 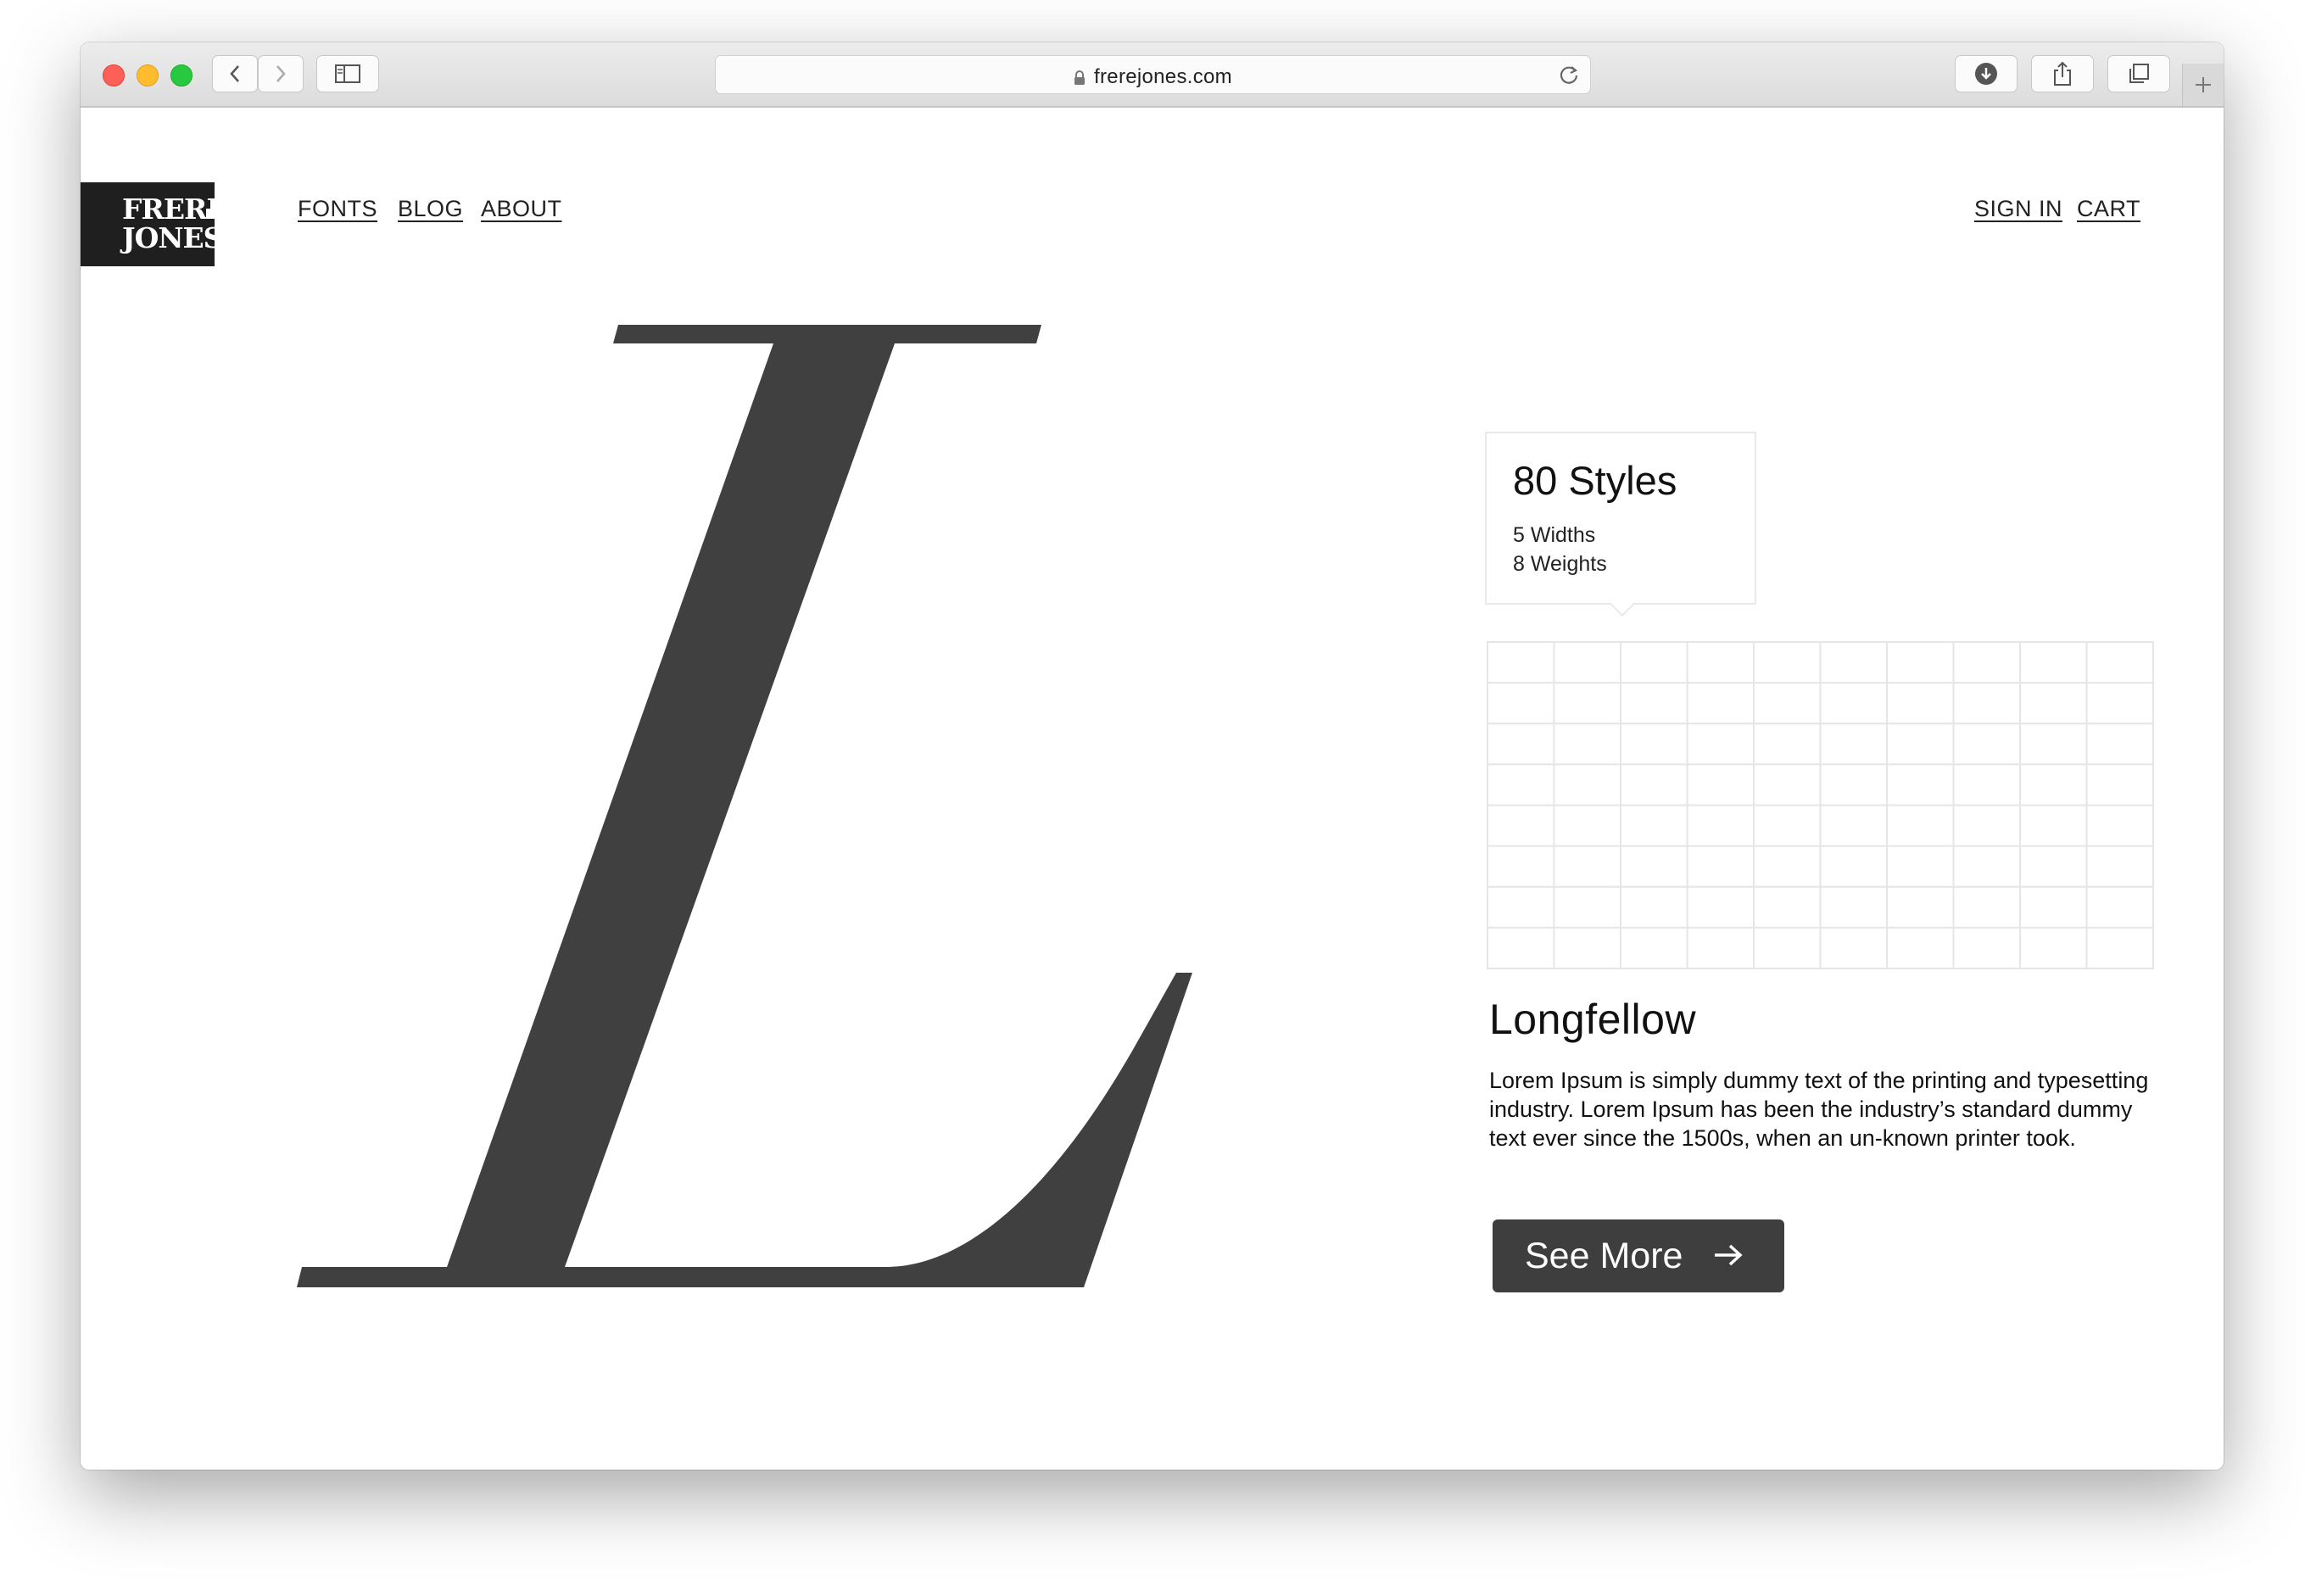 I want to click on styles-card: 80 Styles 5 Widths 8 Weights, so click(x=1620, y=524).